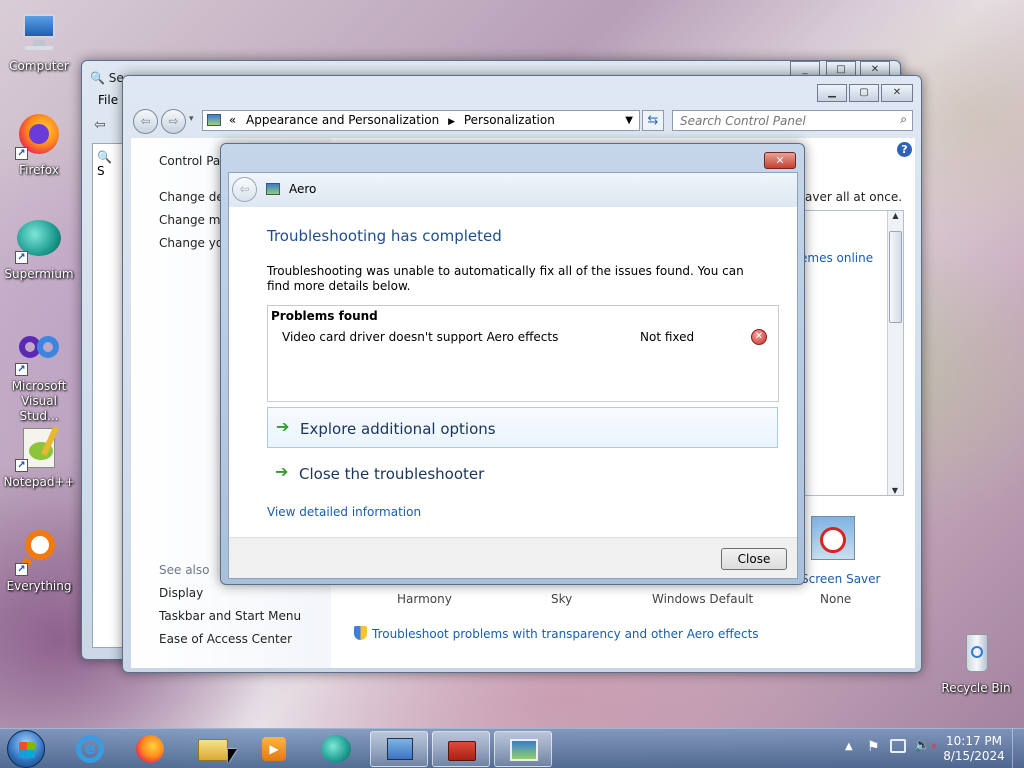 This screenshot has height=768, width=1024. I want to click on scroll-thumb, so click(895, 277).